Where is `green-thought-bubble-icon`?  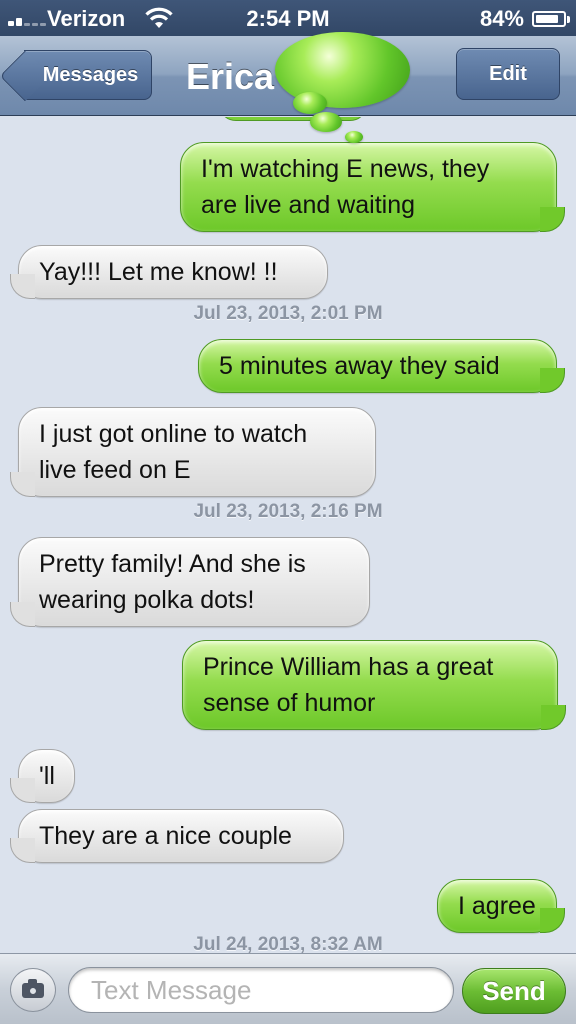
green-thought-bubble-icon is located at coordinates (342, 90).